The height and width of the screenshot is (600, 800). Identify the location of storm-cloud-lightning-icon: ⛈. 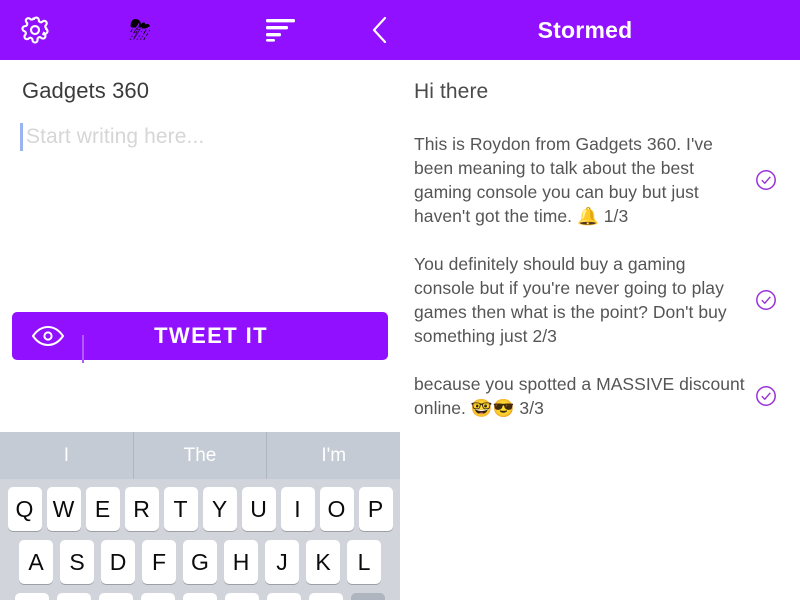
(140, 29).